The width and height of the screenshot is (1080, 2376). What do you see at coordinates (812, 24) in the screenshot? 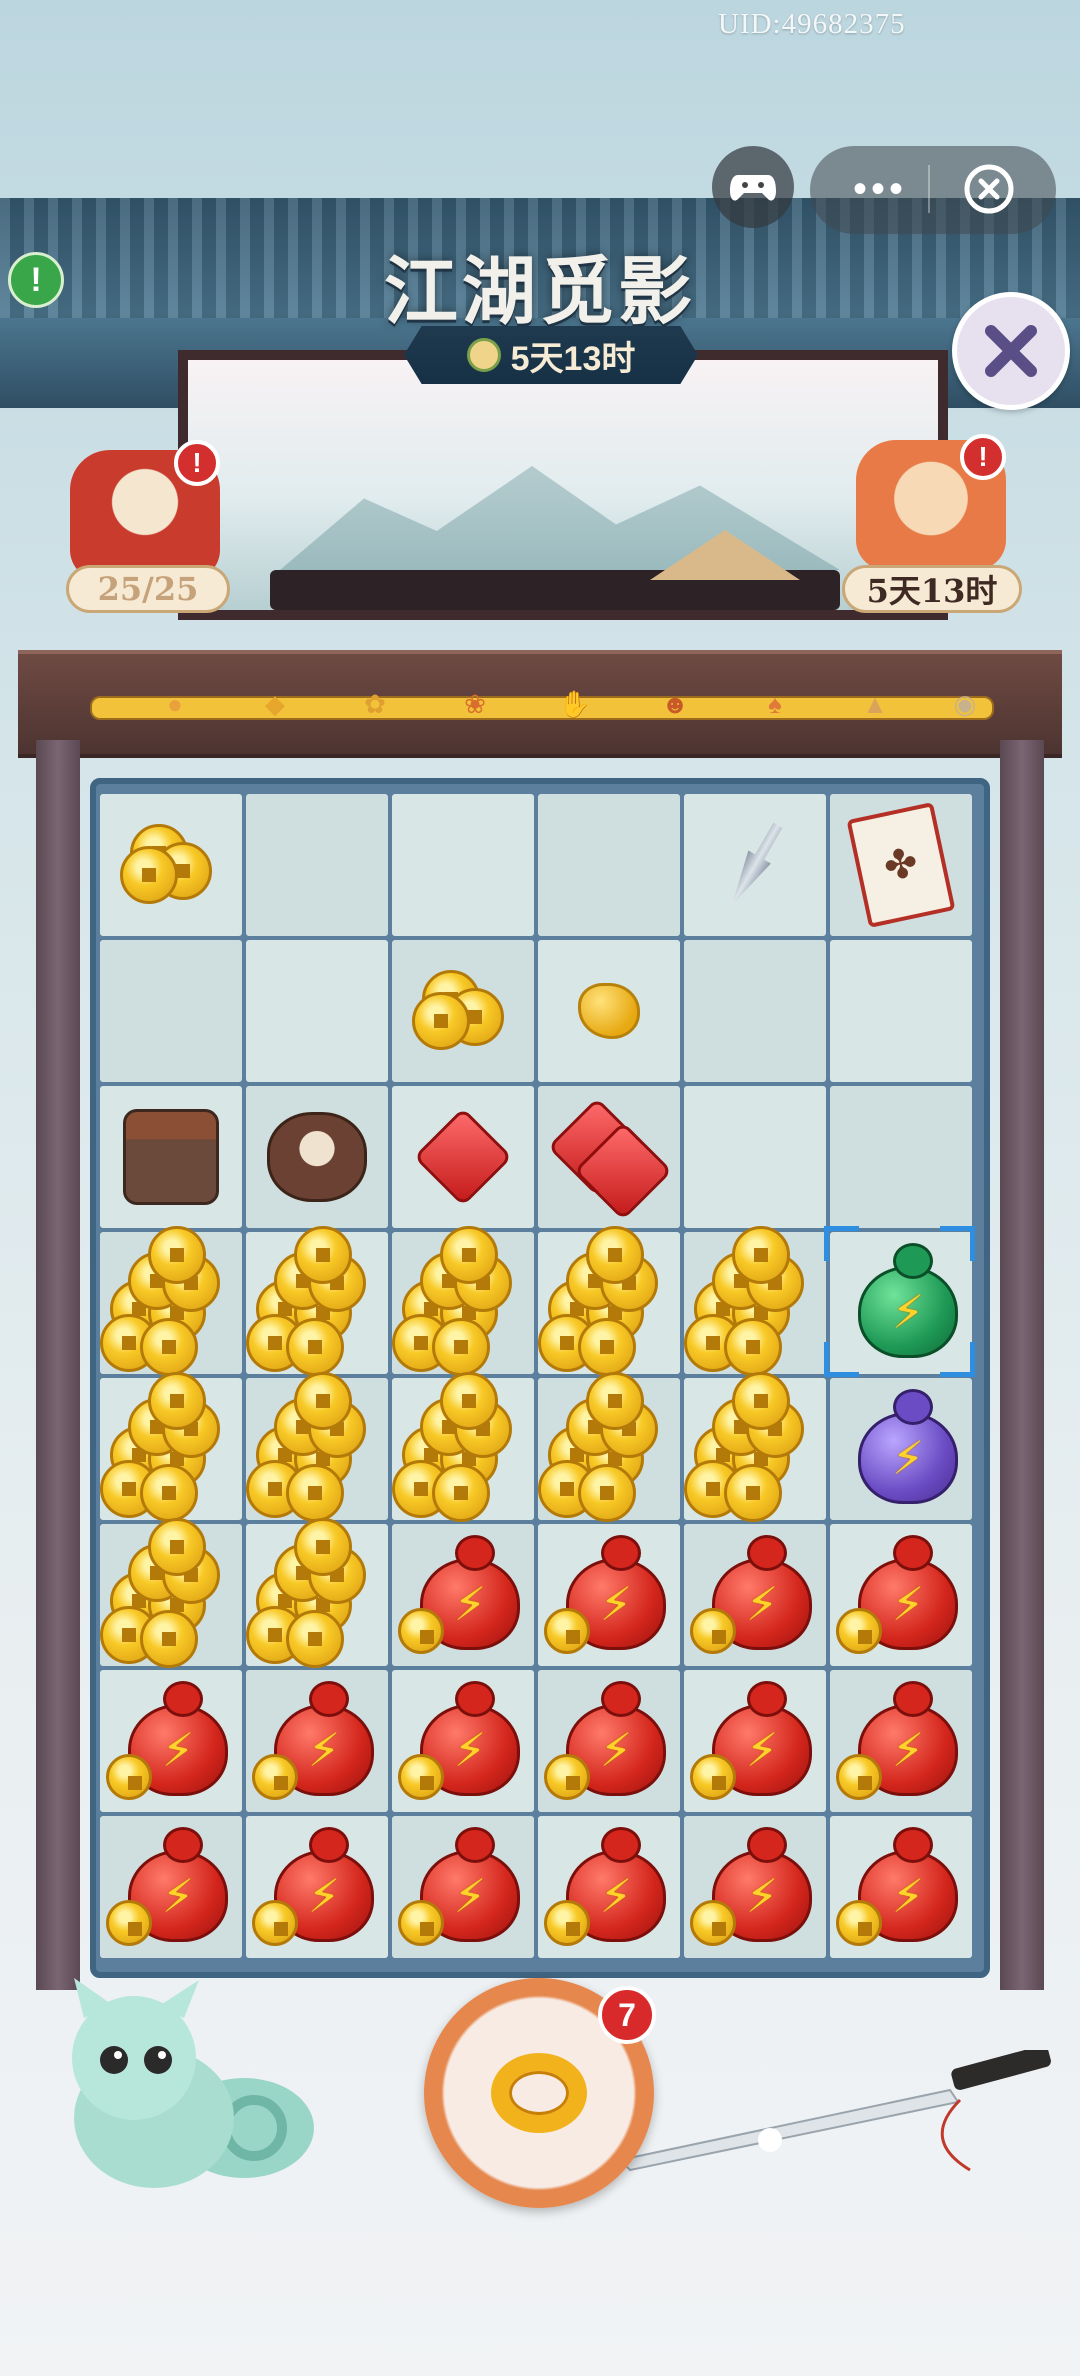
I see `uid-label: UID:49682375` at bounding box center [812, 24].